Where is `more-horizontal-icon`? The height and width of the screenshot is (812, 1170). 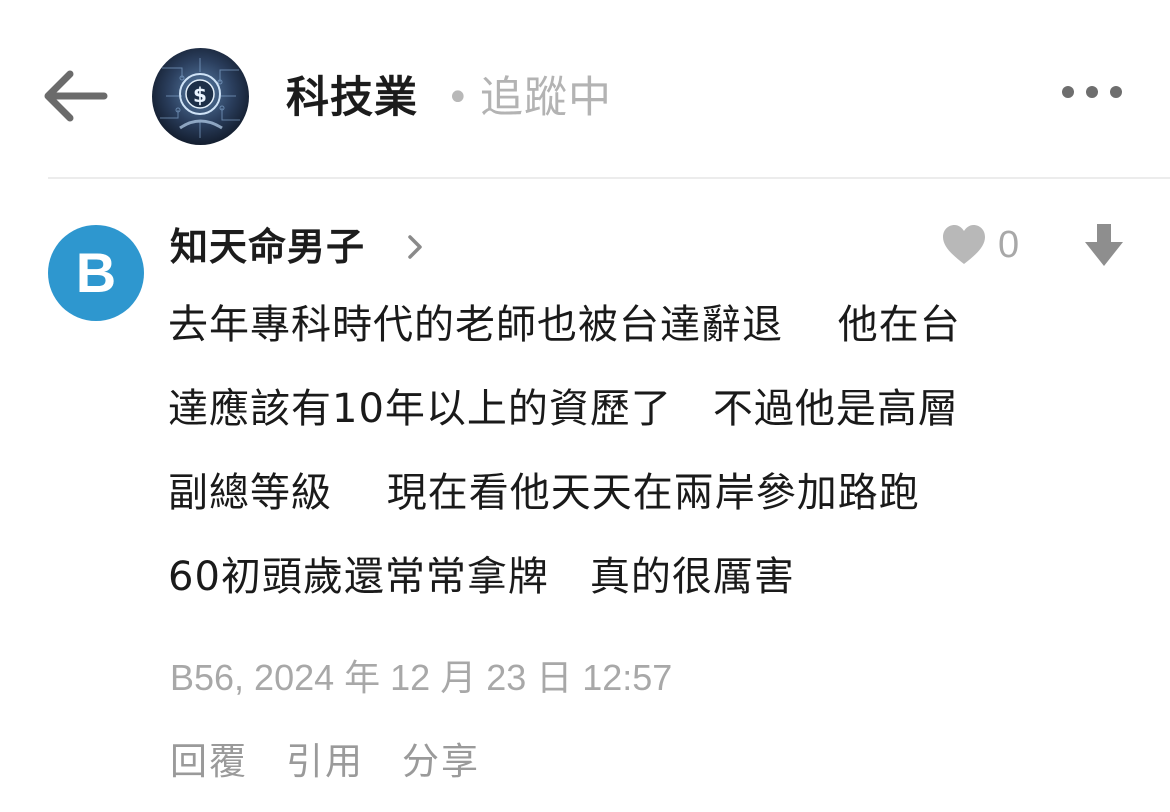
more-horizontal-icon is located at coordinates (1092, 92).